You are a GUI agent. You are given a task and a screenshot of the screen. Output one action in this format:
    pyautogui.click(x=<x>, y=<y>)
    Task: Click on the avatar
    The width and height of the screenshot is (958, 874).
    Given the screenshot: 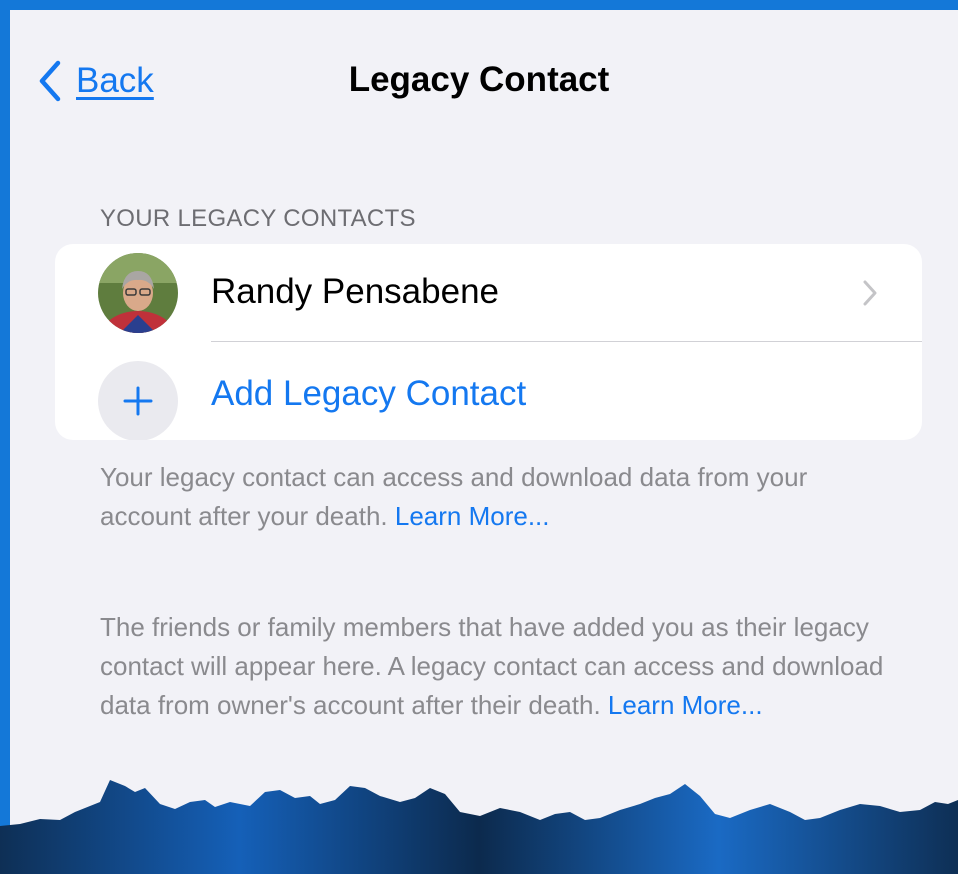 What is the action you would take?
    pyautogui.click(x=138, y=293)
    